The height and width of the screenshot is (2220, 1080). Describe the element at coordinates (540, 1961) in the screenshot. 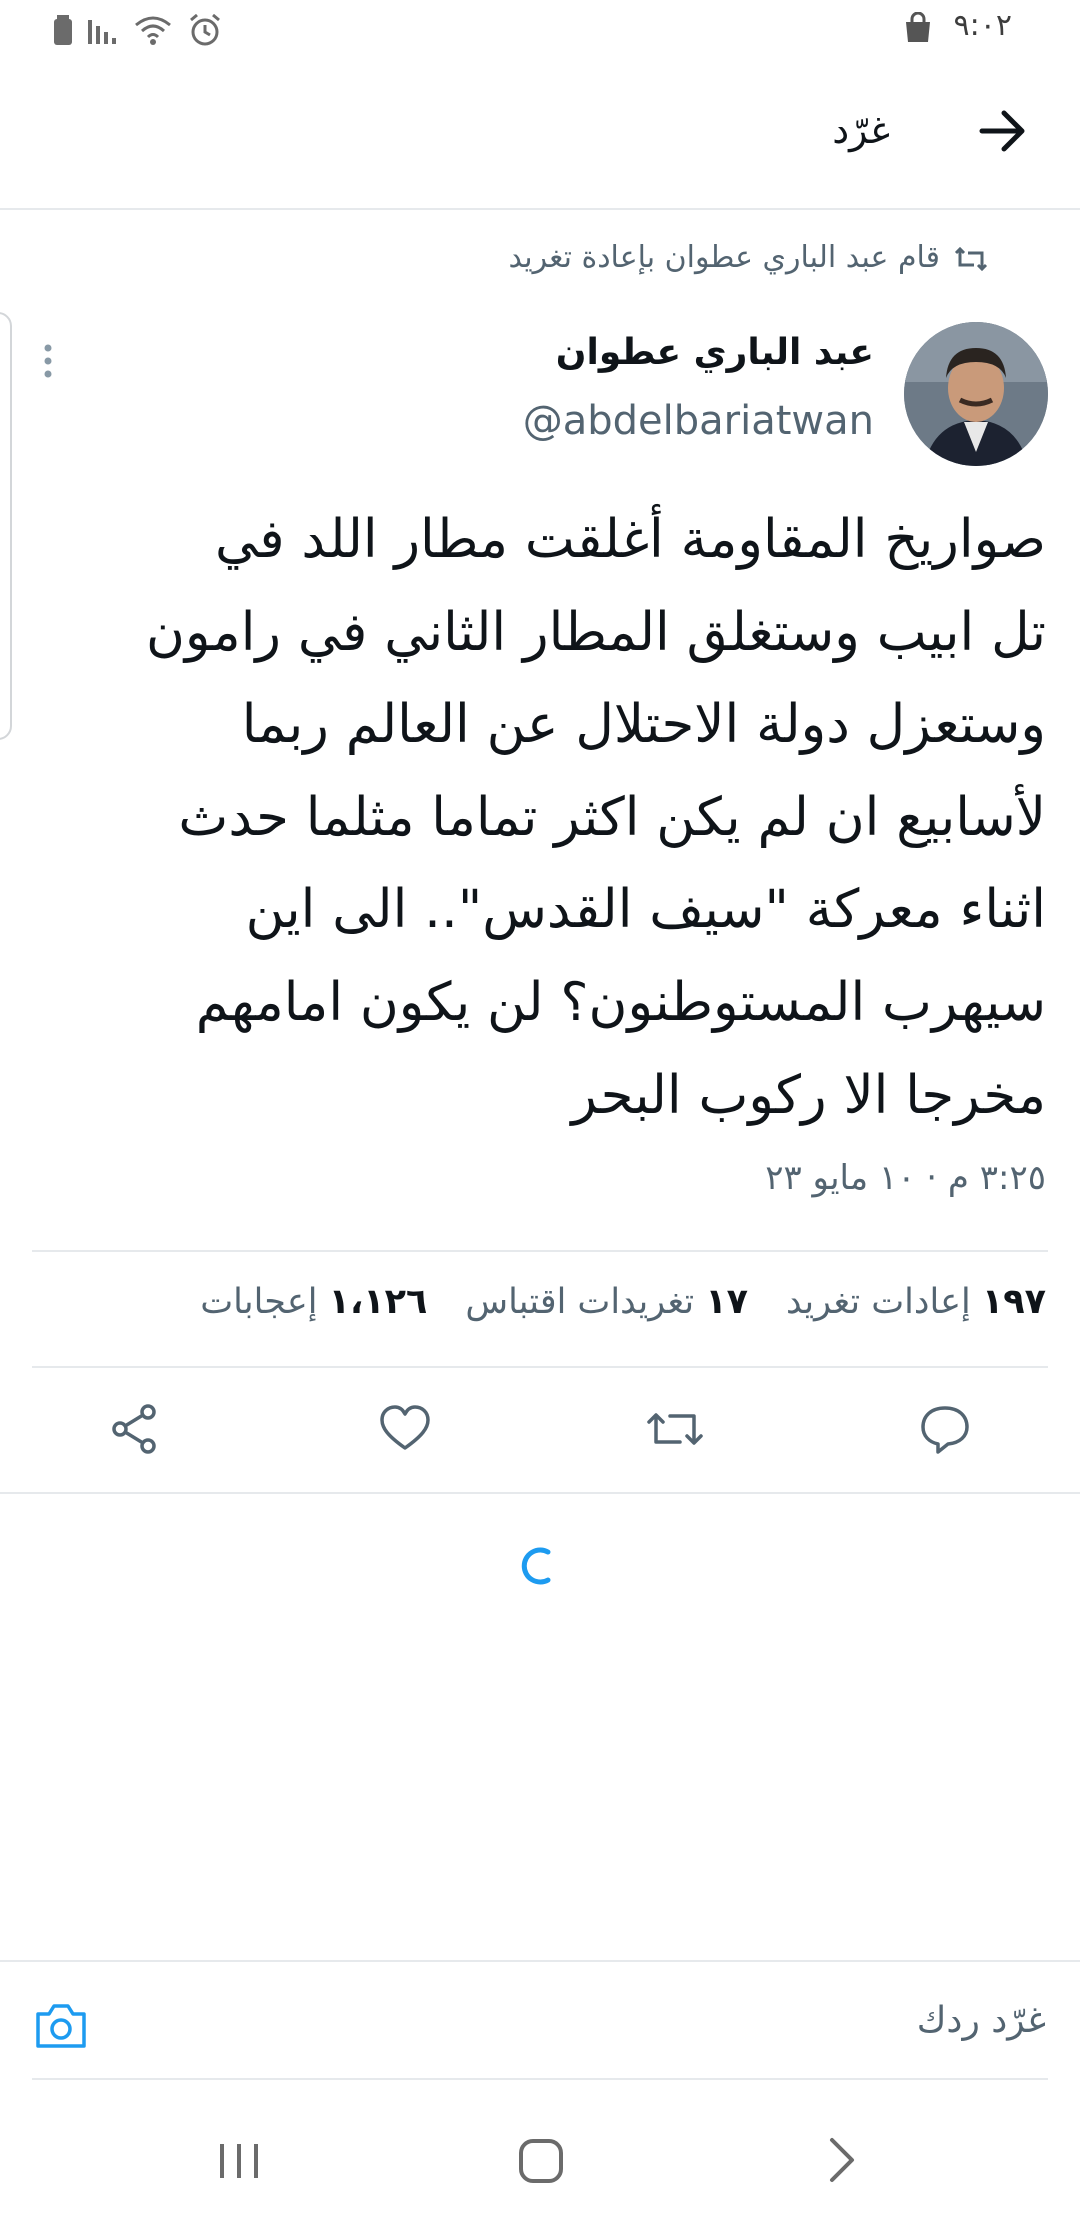

I see `composer-divider` at that location.